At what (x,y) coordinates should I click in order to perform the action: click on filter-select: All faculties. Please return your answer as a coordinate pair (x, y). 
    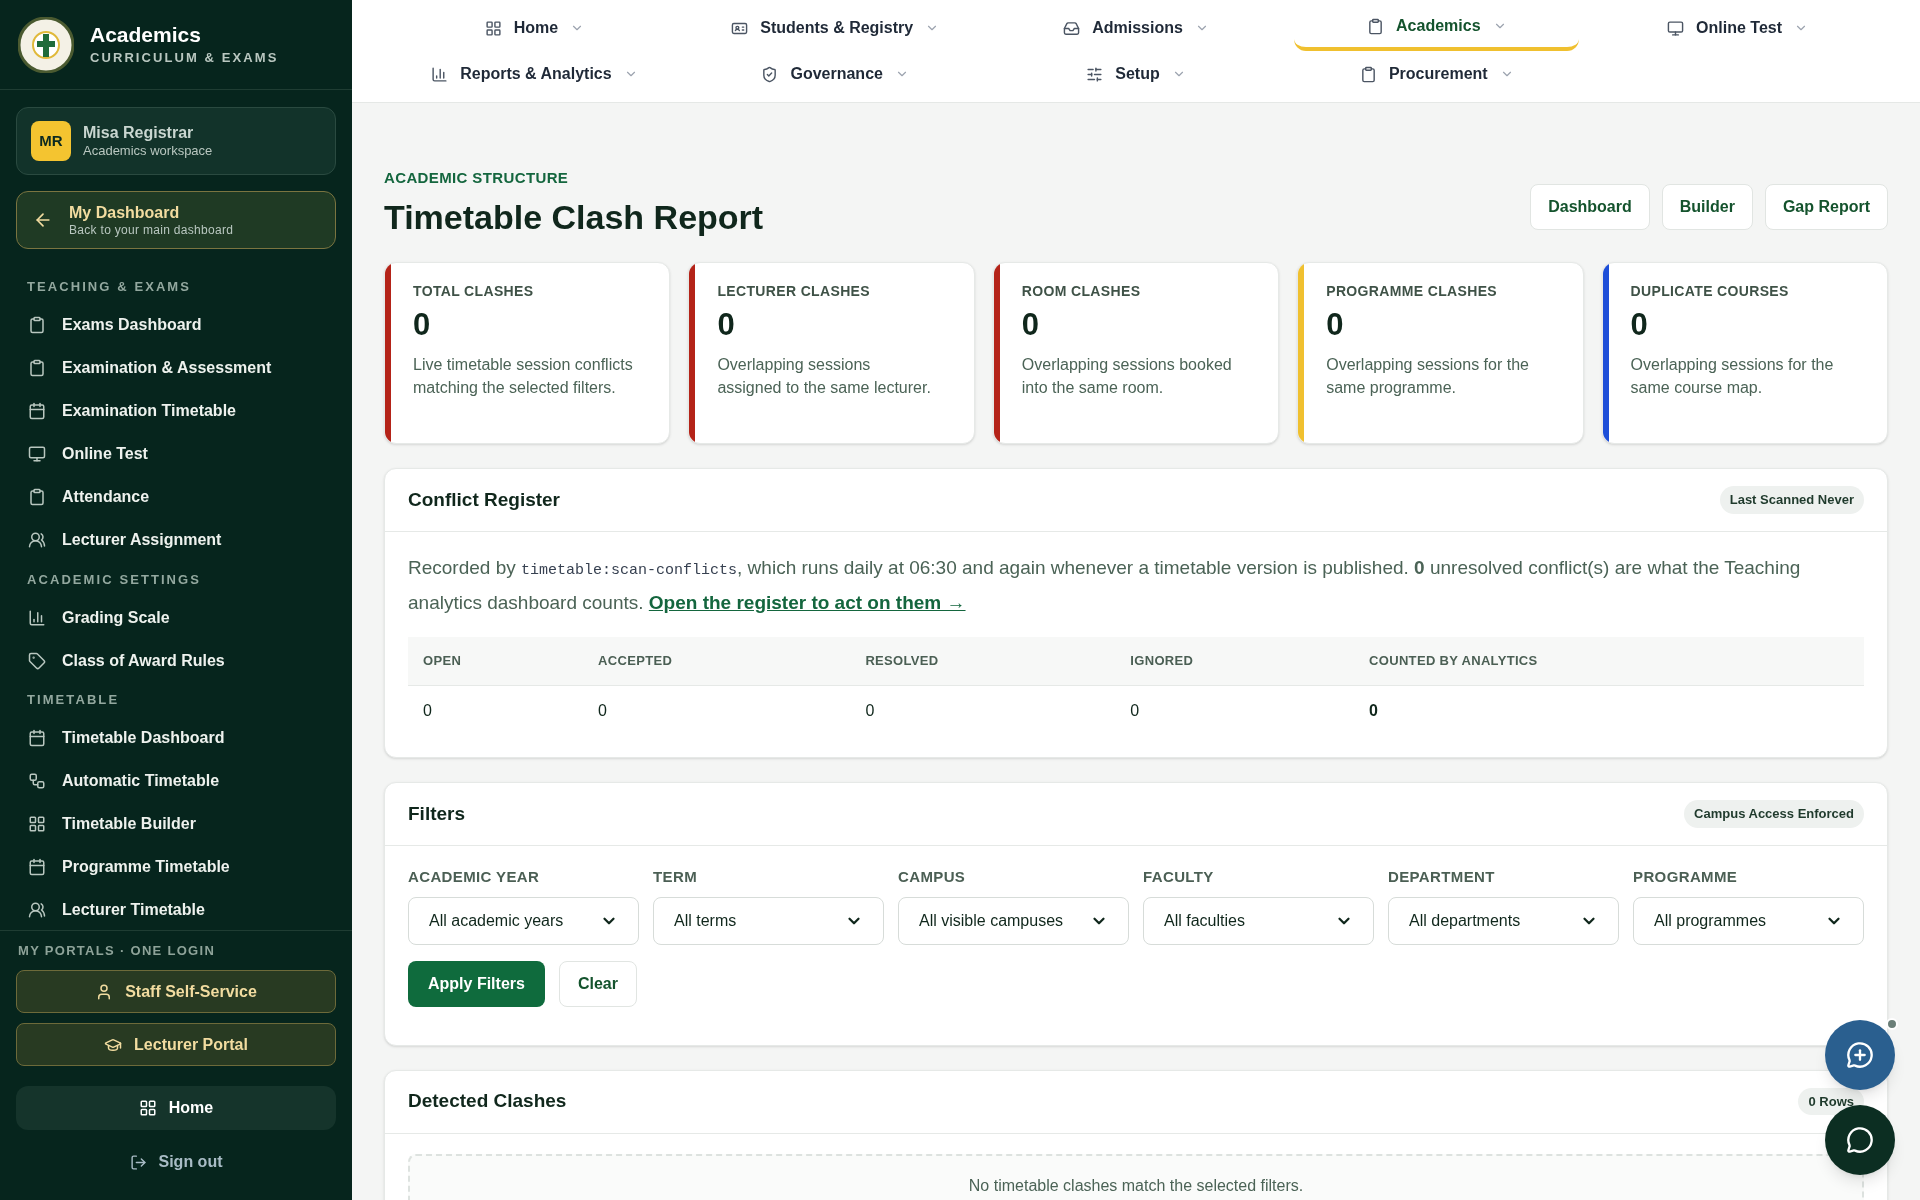
    Looking at the image, I should click on (1258, 920).